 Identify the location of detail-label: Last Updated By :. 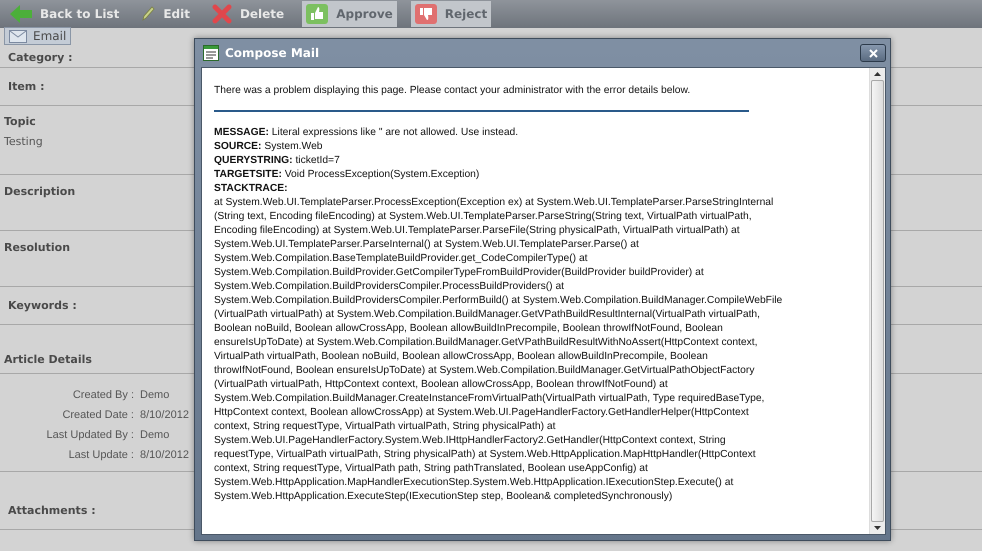
(90, 435).